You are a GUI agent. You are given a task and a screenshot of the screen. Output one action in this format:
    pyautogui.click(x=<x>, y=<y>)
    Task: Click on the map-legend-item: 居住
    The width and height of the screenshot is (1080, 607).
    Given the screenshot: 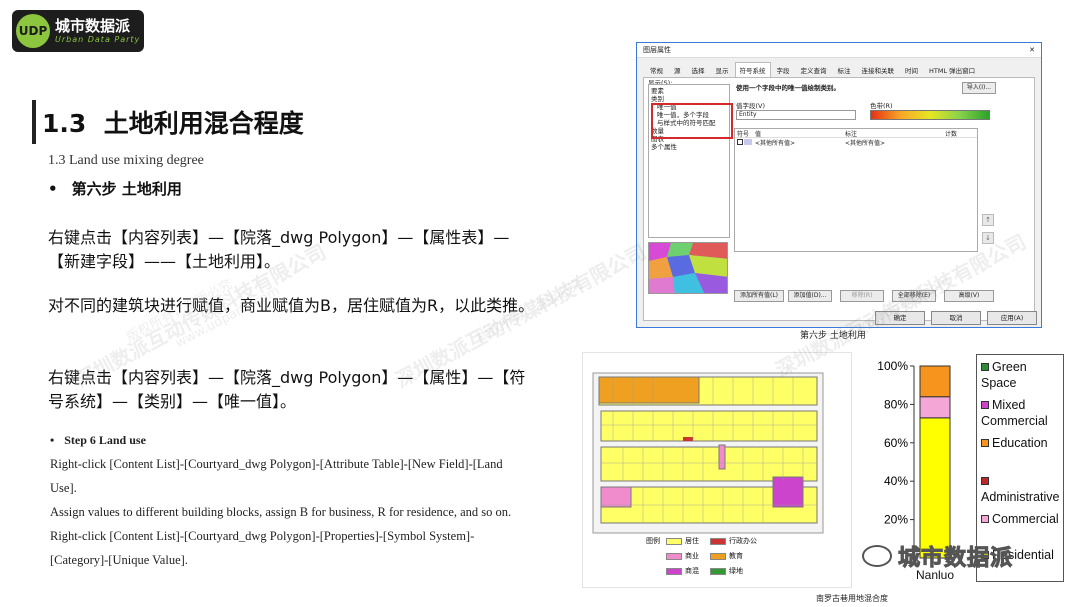 What is the action you would take?
    pyautogui.click(x=682, y=541)
    